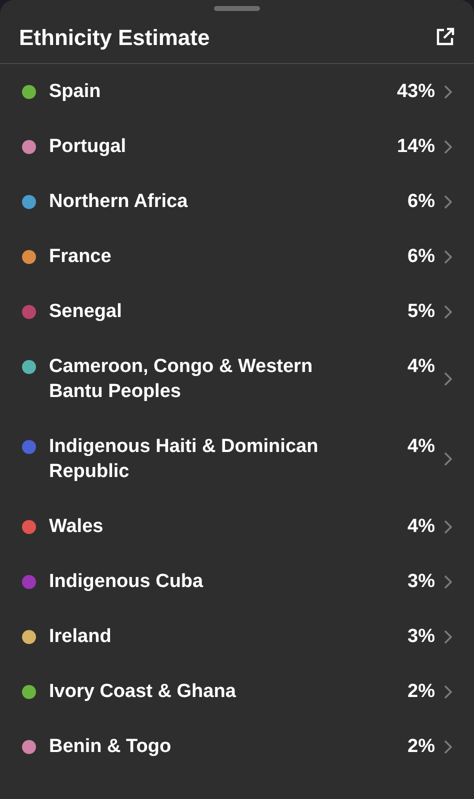 Image resolution: width=474 pixels, height=799 pixels. Describe the element at coordinates (421, 312) in the screenshot. I see `percentage: 5%` at that location.